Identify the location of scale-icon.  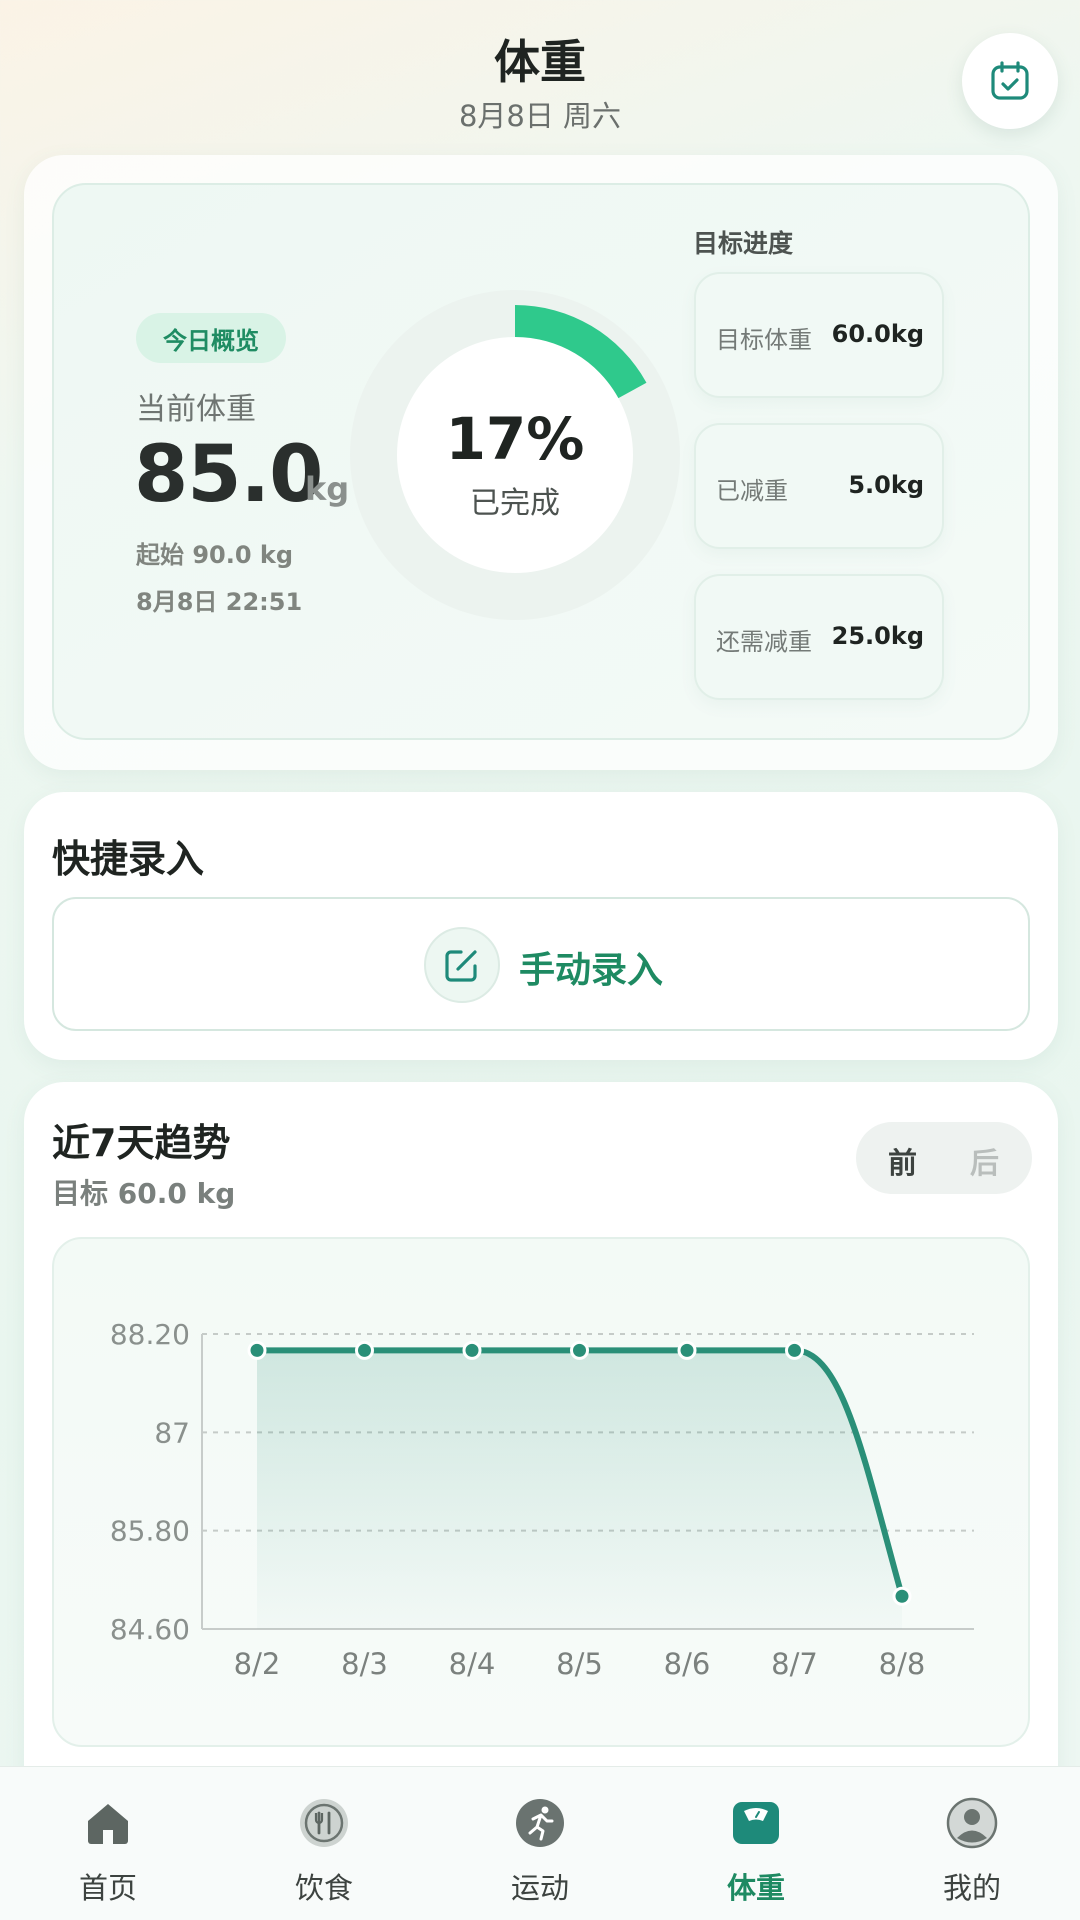
(756, 1823).